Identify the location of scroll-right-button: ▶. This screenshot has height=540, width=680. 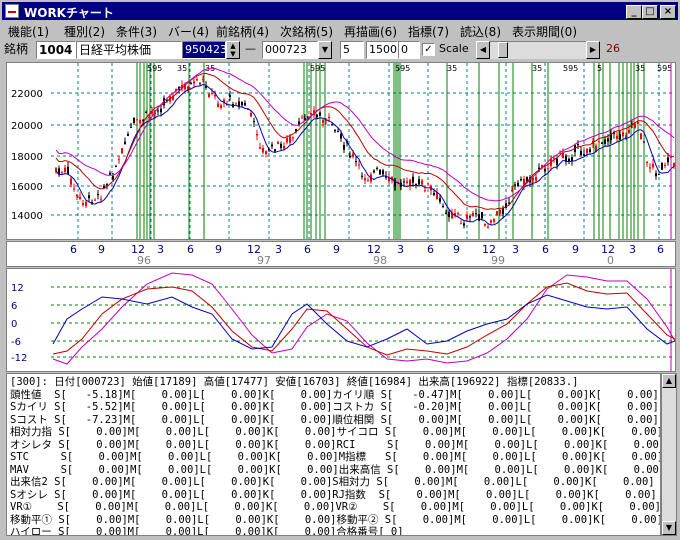
(593, 50).